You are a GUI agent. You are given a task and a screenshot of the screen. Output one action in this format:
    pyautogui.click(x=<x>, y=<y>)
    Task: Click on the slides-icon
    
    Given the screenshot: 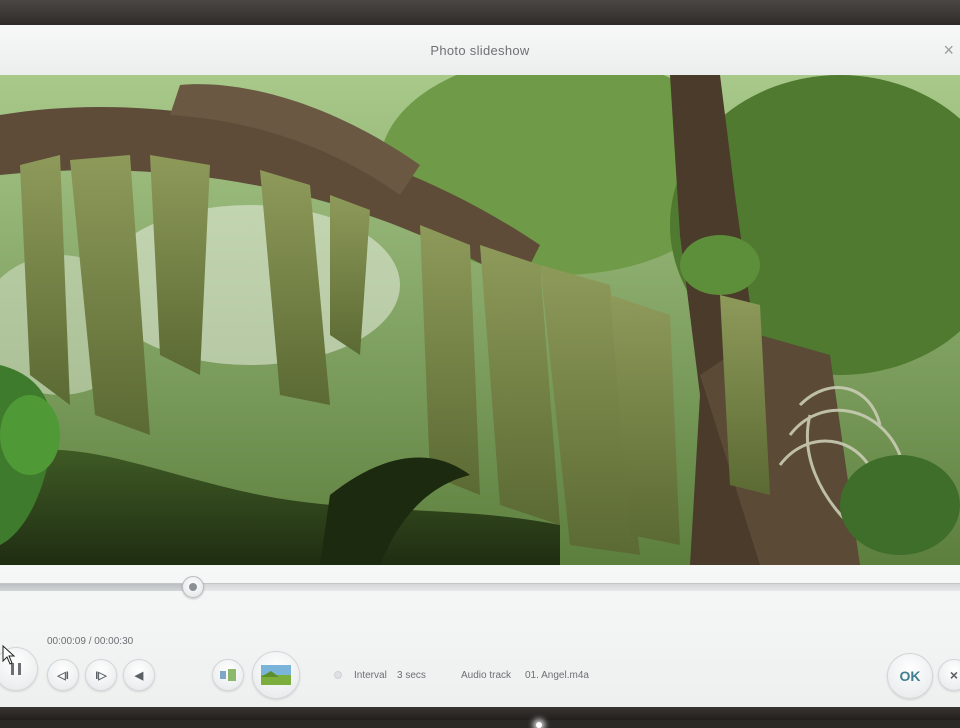 What is the action you would take?
    pyautogui.click(x=228, y=675)
    